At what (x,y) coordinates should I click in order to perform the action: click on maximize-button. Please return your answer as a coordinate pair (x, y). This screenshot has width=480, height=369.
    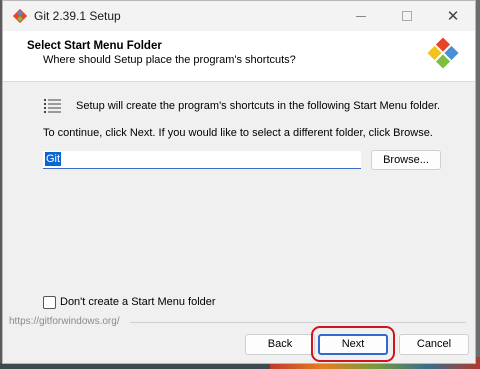
    Looking at the image, I should click on (407, 16).